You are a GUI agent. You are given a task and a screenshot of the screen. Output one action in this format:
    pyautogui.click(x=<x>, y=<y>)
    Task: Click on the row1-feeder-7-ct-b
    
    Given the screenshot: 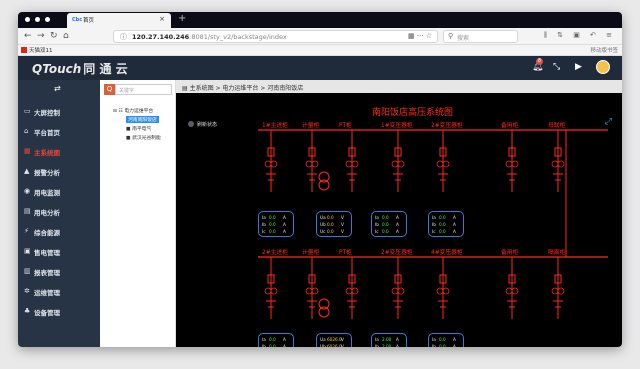 What is the action you would take?
    pyautogui.click(x=561, y=164)
    